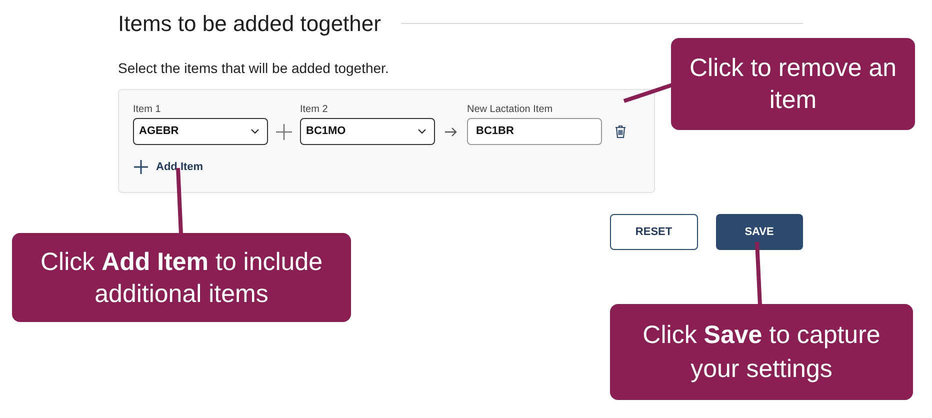 Image resolution: width=932 pixels, height=418 pixels. I want to click on trash-icon, so click(620, 131).